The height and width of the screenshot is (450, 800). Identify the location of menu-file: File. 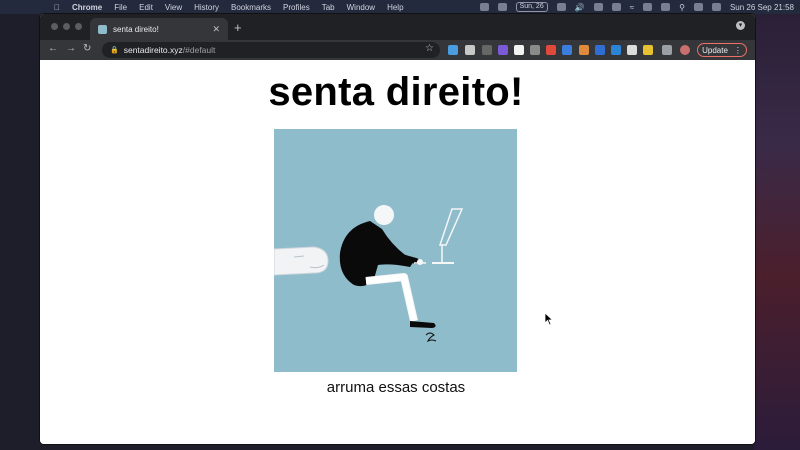
(120, 7).